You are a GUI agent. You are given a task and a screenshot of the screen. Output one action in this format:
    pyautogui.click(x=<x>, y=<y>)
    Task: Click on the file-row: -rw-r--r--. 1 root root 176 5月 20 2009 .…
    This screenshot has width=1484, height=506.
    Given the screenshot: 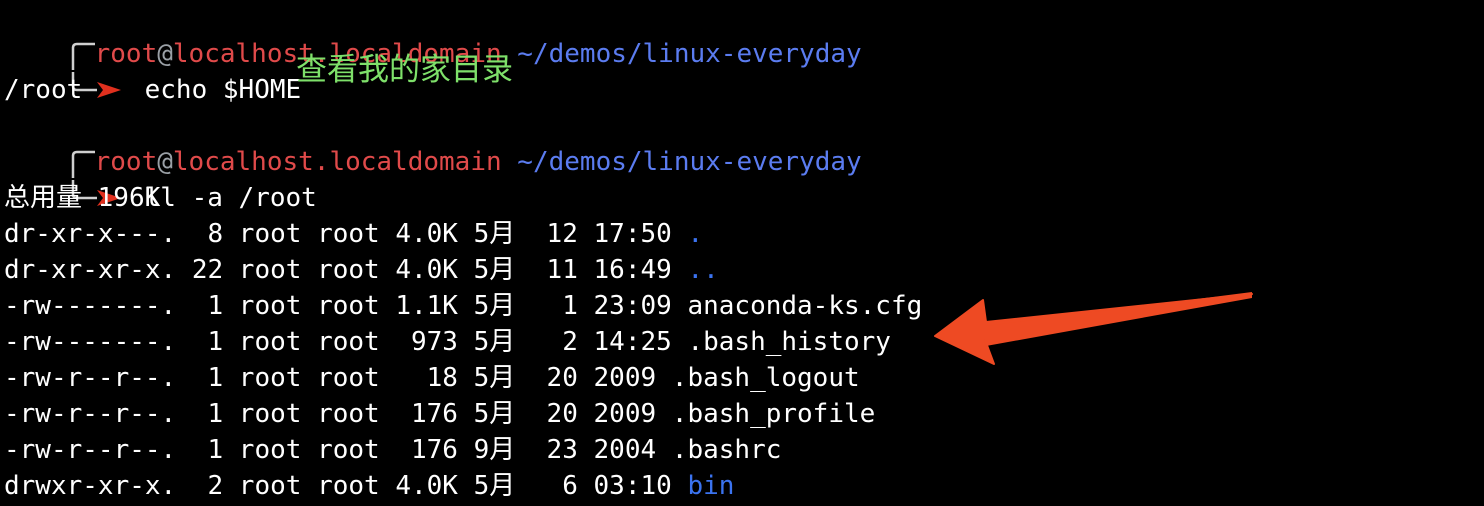 What is the action you would take?
    pyautogui.click(x=439, y=414)
    